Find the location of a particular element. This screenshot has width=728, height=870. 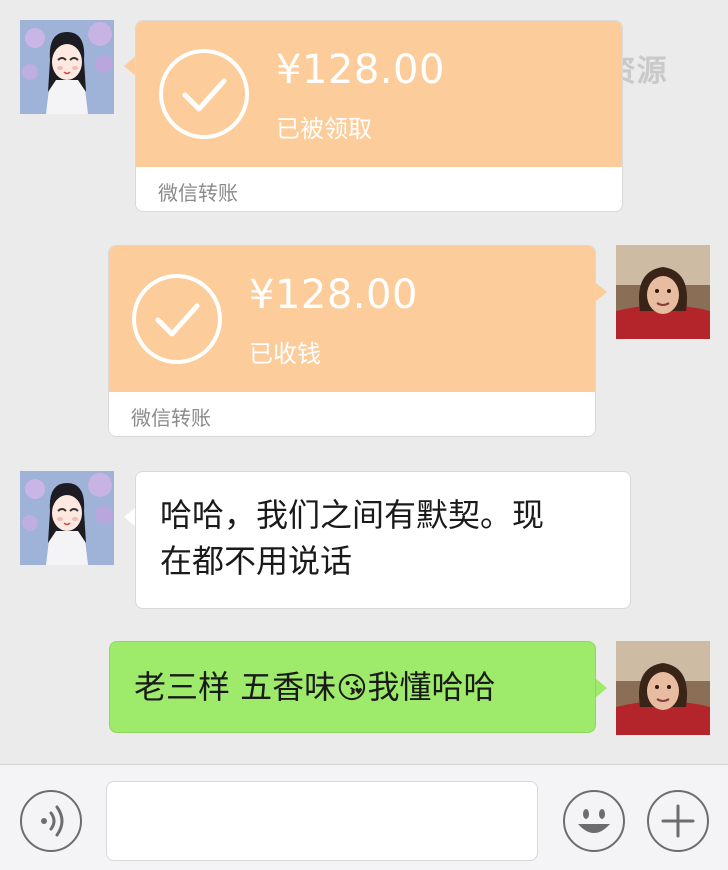

transfer-card-received: ¥128.00 已被领取 微信转账 is located at coordinates (379, 116).